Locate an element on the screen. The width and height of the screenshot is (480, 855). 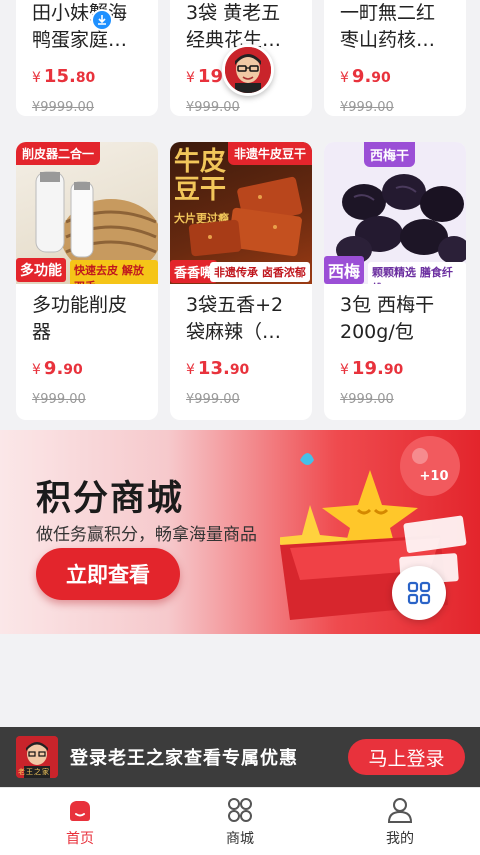
product-price: ¥19. 90 is located at coordinates (372, 368).